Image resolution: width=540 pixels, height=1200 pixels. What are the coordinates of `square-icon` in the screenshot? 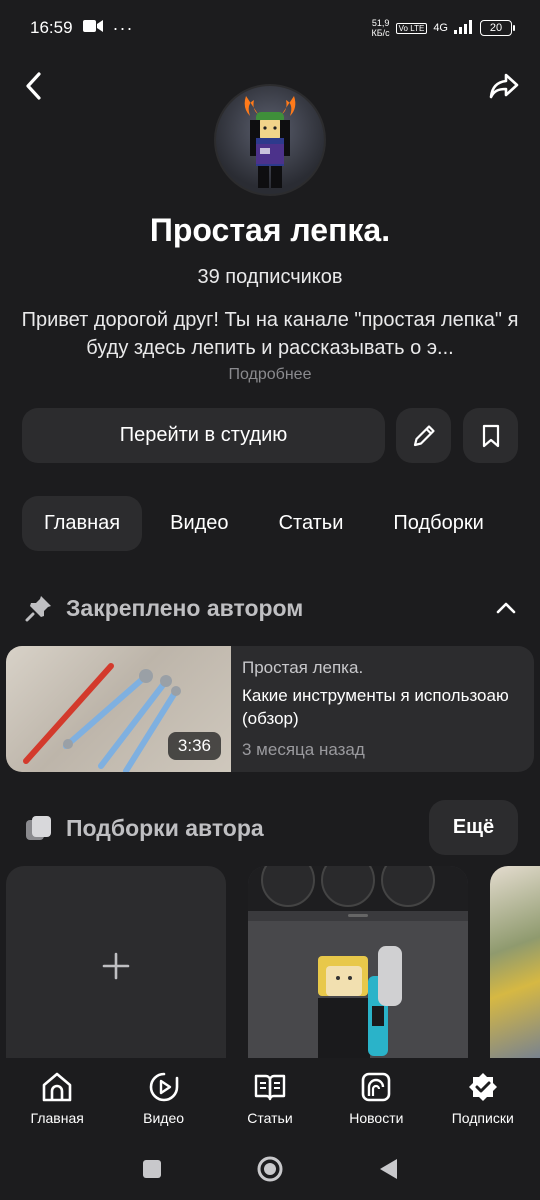 It's located at (152, 1169).